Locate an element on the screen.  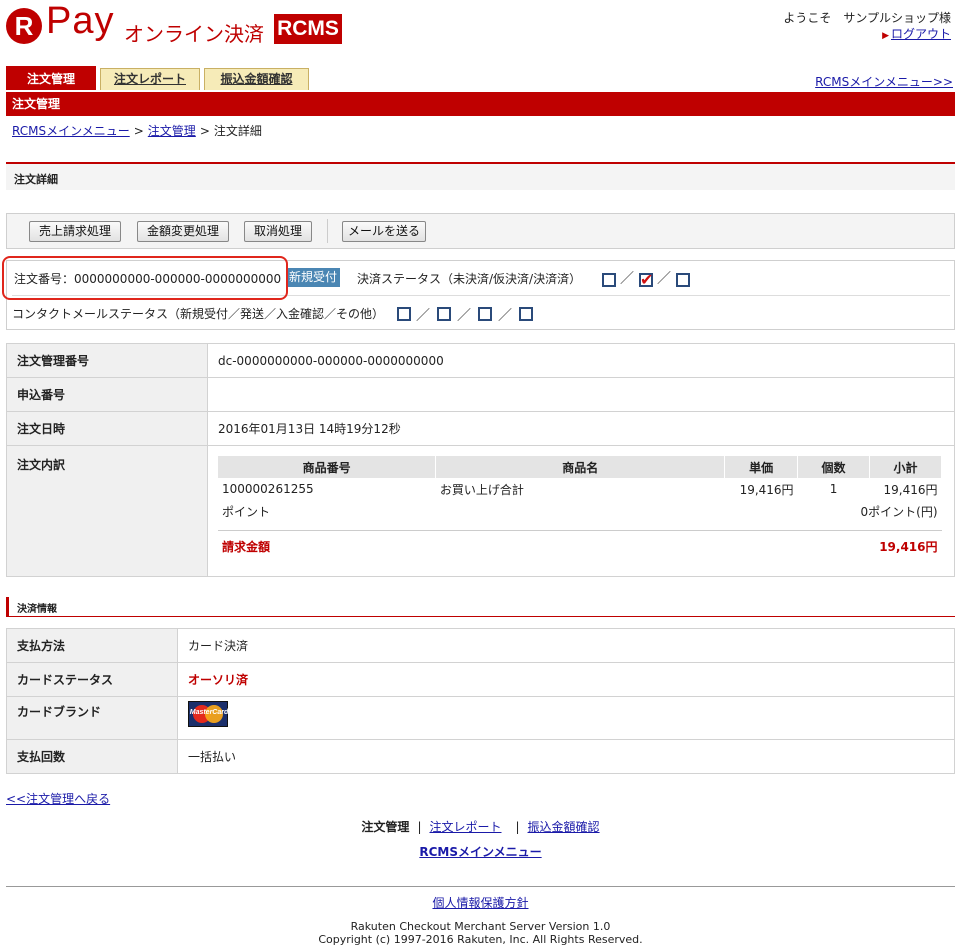
column-header: 商品番号 is located at coordinates (327, 467).